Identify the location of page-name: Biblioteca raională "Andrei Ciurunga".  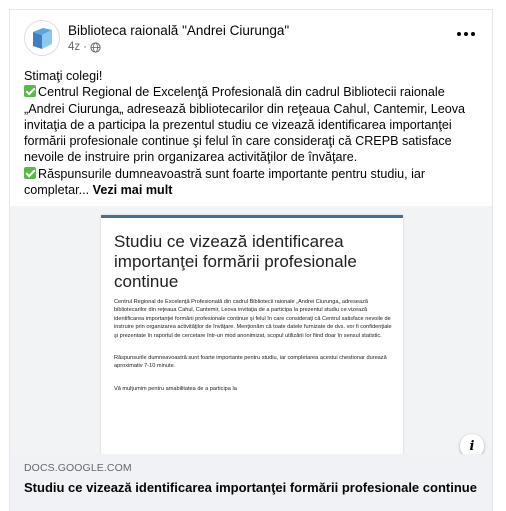
(178, 30).